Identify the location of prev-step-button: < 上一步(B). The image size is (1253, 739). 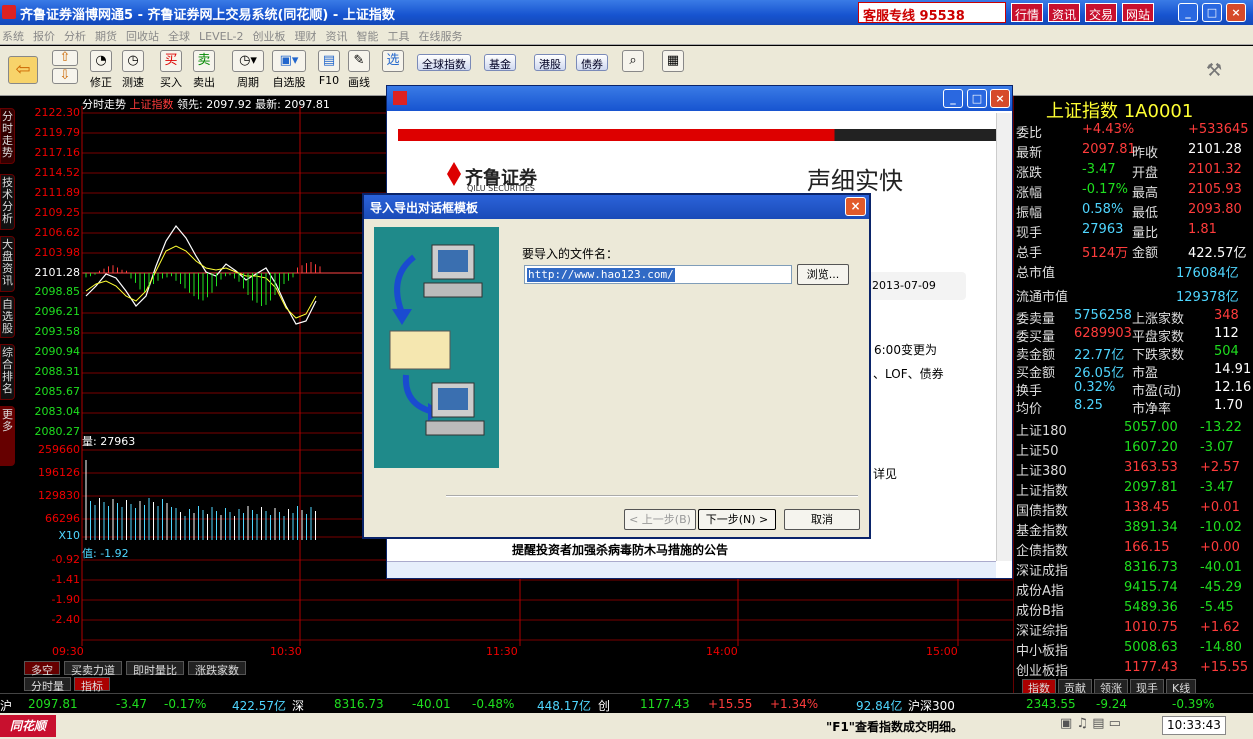
(660, 519).